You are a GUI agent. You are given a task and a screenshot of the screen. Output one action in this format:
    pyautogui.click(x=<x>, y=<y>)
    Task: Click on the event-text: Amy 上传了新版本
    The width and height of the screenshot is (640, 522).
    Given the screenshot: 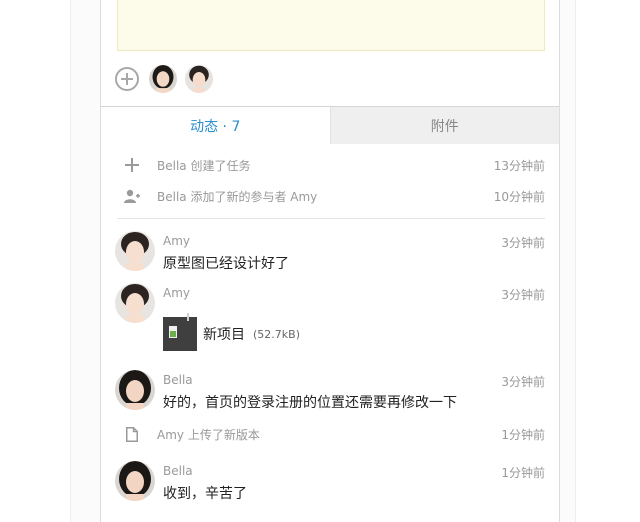 What is the action you would take?
    pyautogui.click(x=208, y=434)
    